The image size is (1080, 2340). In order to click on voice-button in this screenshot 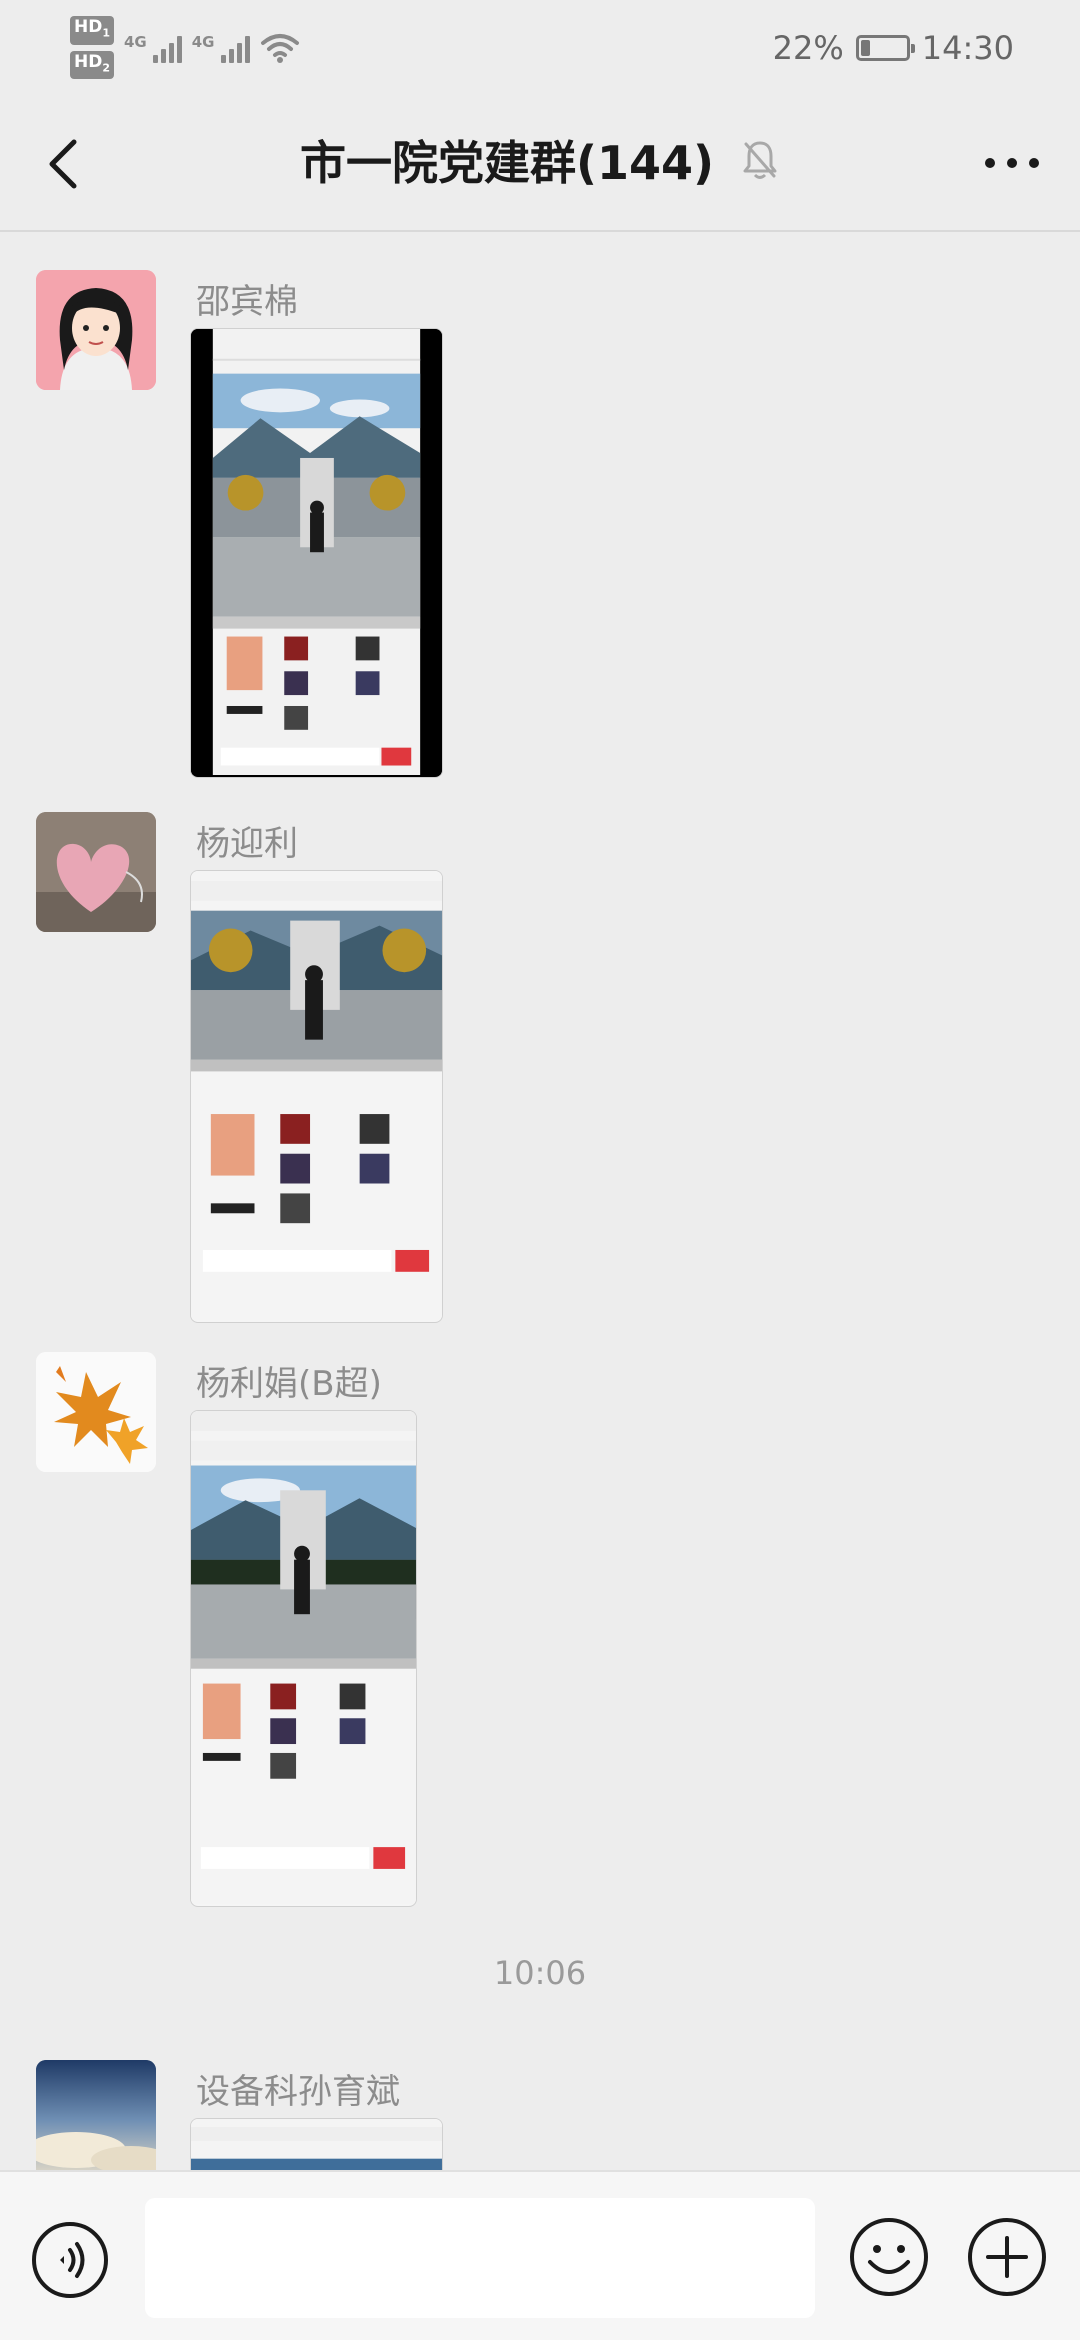, I will do `click(70, 2260)`.